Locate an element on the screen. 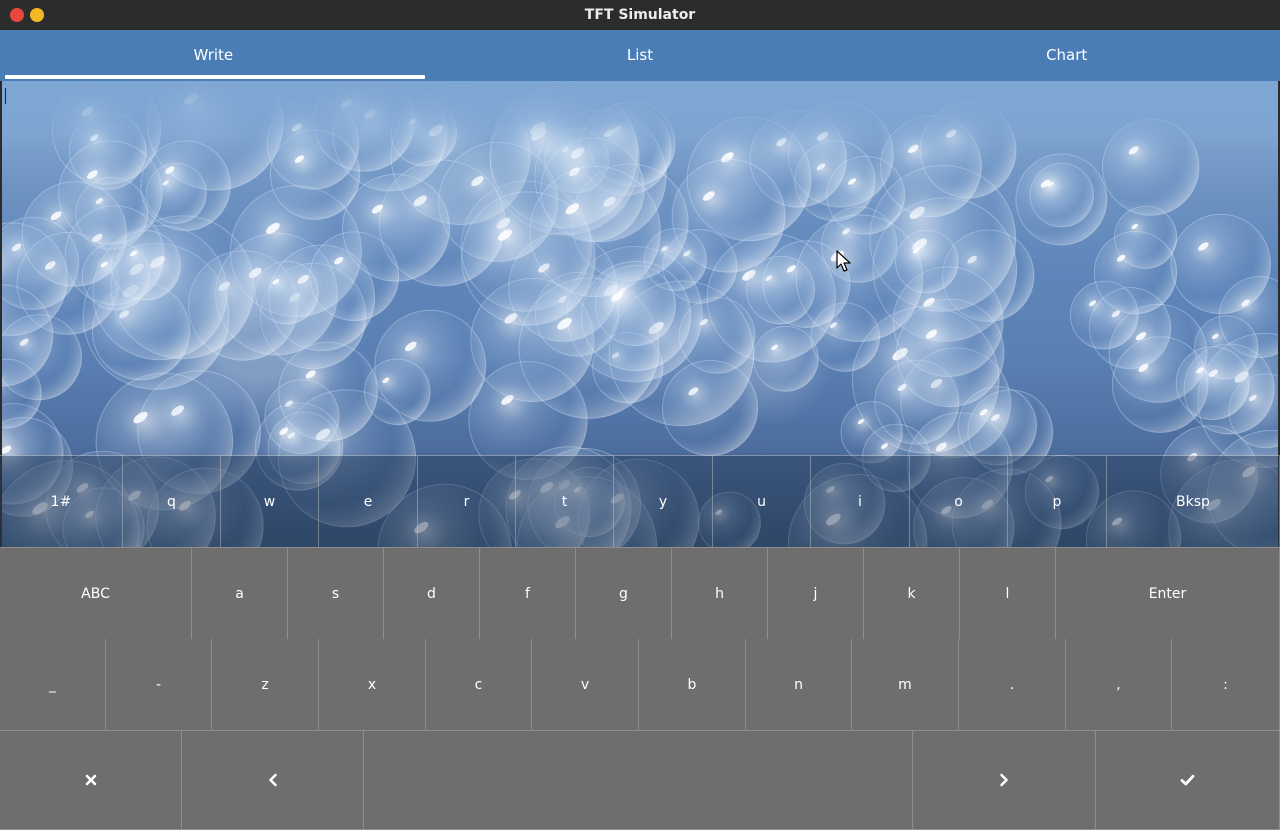 Image resolution: width=1280 pixels, height=830 pixels. key-n: n is located at coordinates (799, 685).